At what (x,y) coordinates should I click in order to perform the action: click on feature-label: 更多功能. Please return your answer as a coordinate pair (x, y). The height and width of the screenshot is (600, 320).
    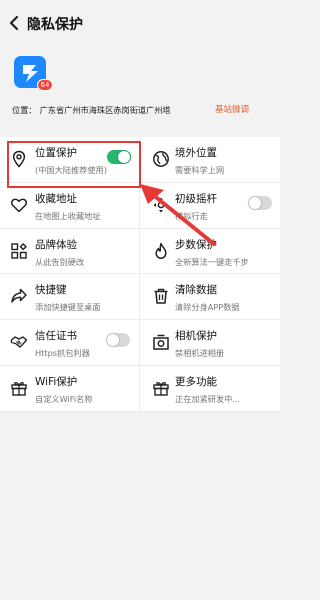
    Looking at the image, I should click on (196, 381).